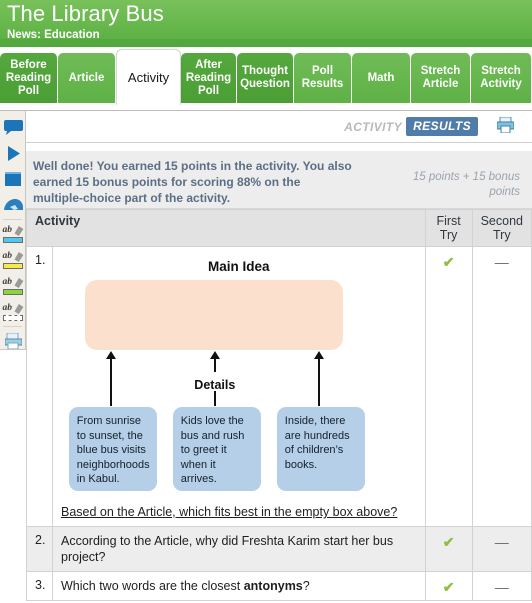 The height and width of the screenshot is (603, 532). I want to click on tab-thought-question: Thought Question, so click(265, 78).